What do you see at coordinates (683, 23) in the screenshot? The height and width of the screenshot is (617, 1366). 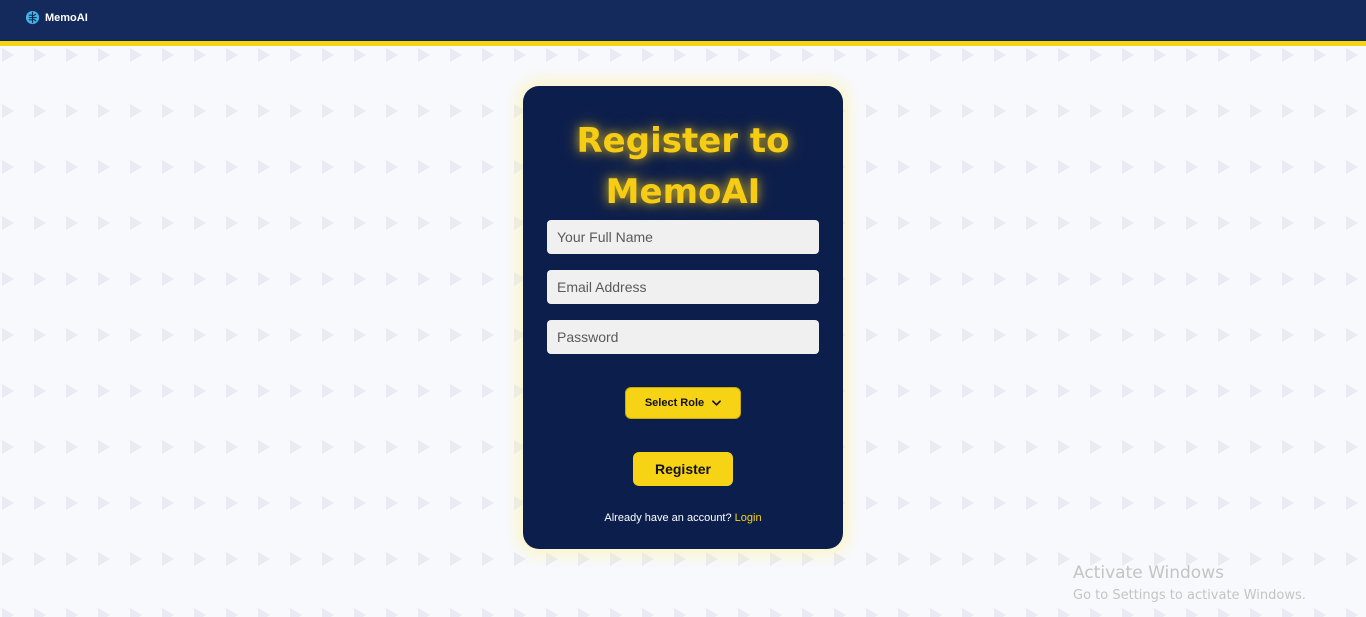 I see `navbar: MemoAI` at bounding box center [683, 23].